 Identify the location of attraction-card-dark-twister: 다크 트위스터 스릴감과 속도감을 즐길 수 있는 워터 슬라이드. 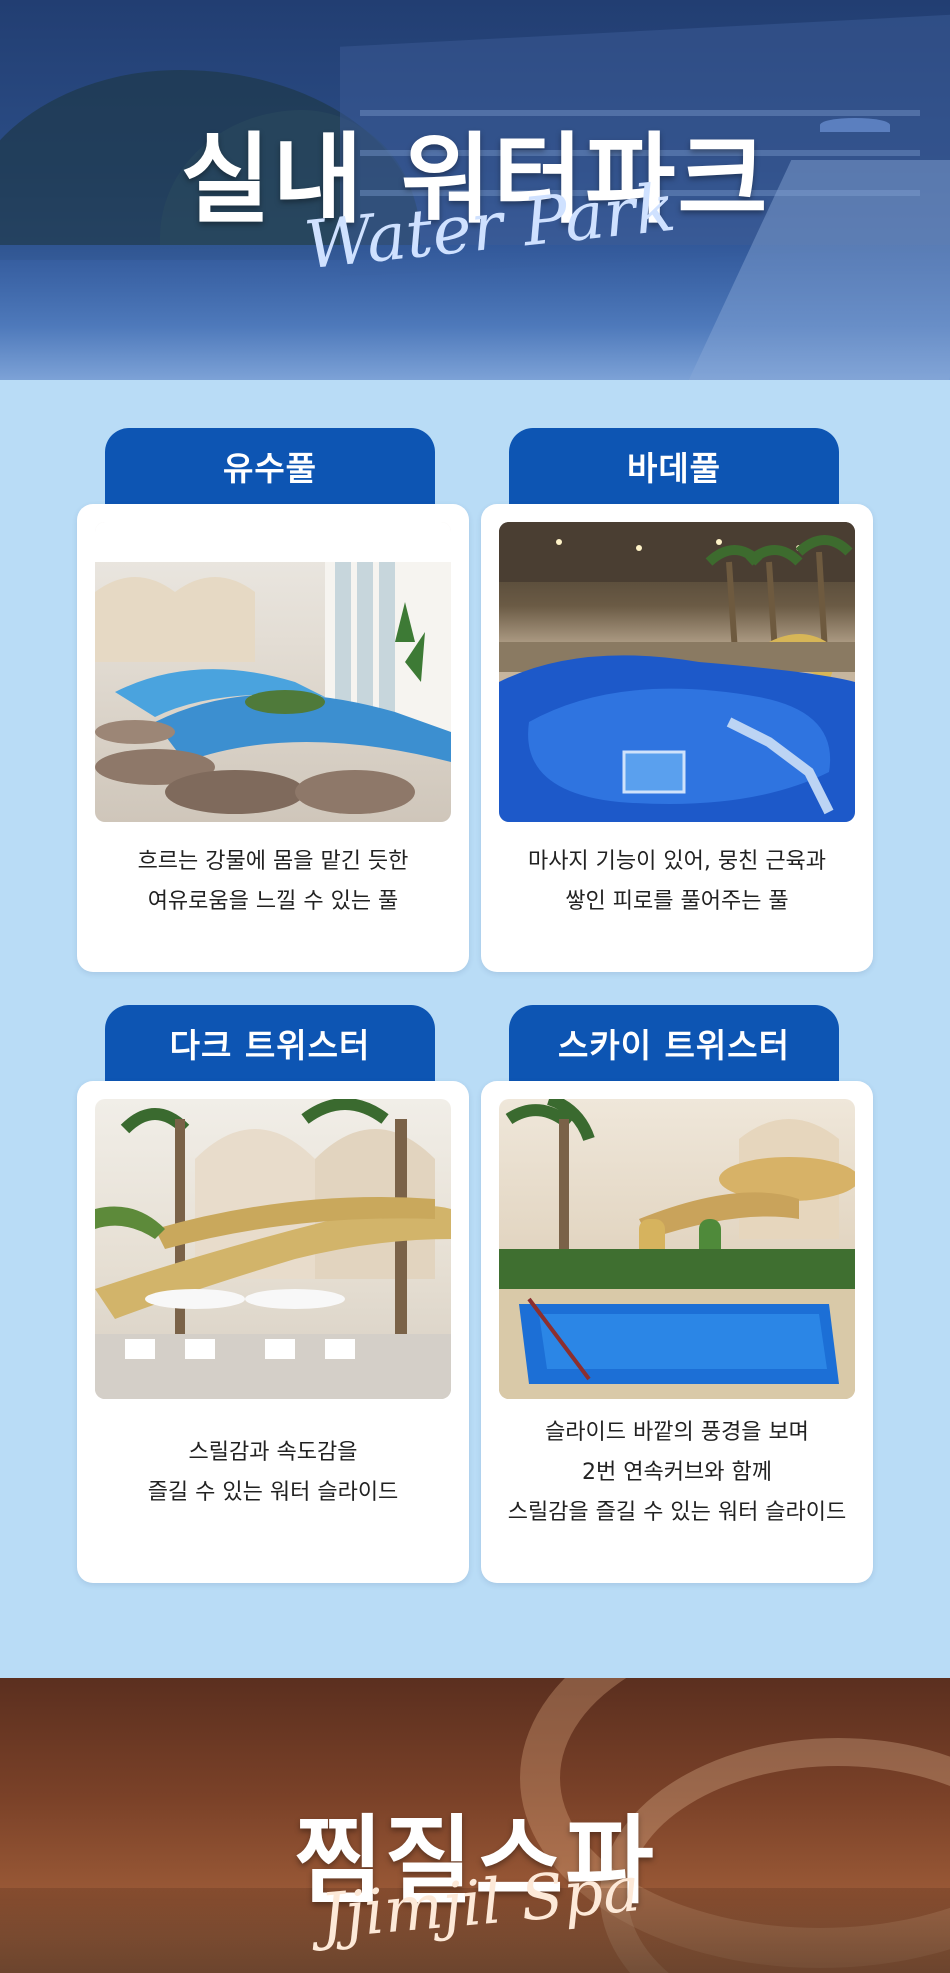
(273, 1294).